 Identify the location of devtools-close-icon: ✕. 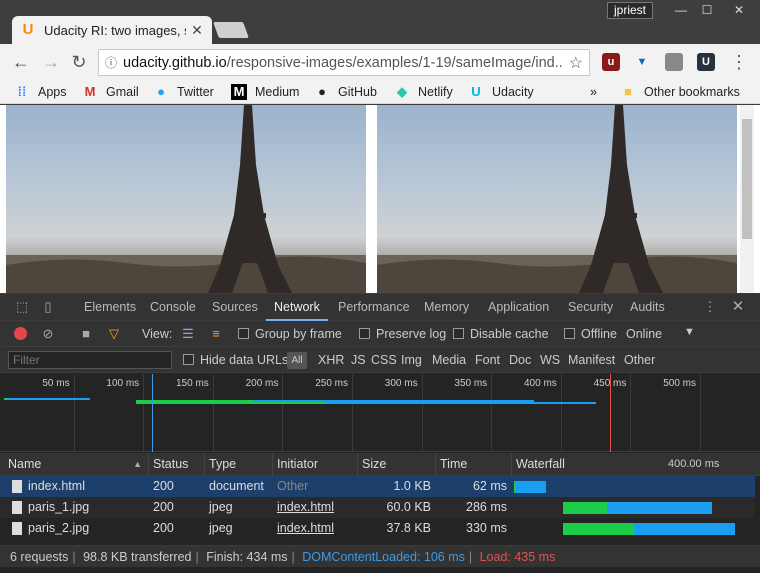
(738, 307).